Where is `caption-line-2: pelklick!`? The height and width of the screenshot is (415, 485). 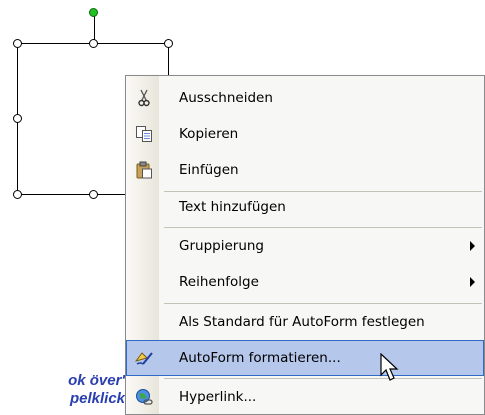
caption-line-2: pelklick! is located at coordinates (99, 398).